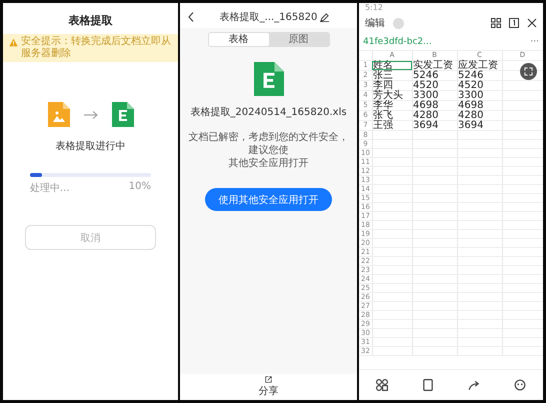 The width and height of the screenshot is (546, 403). What do you see at coordinates (375, 23) in the screenshot?
I see `edit-label: 编辑` at bounding box center [375, 23].